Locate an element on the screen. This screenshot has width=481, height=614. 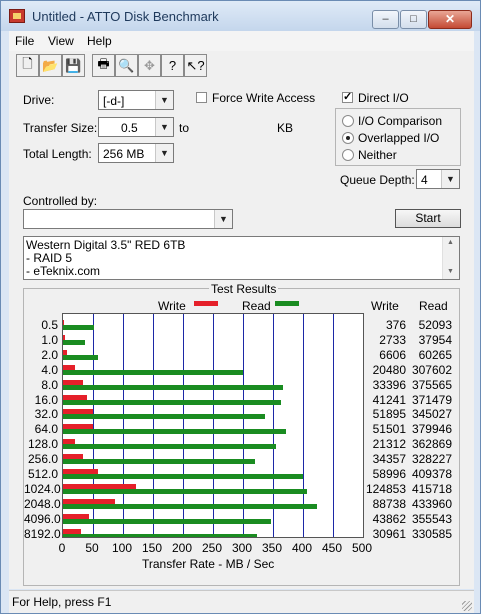
print-icon: 🖶 is located at coordinates (103, 65).